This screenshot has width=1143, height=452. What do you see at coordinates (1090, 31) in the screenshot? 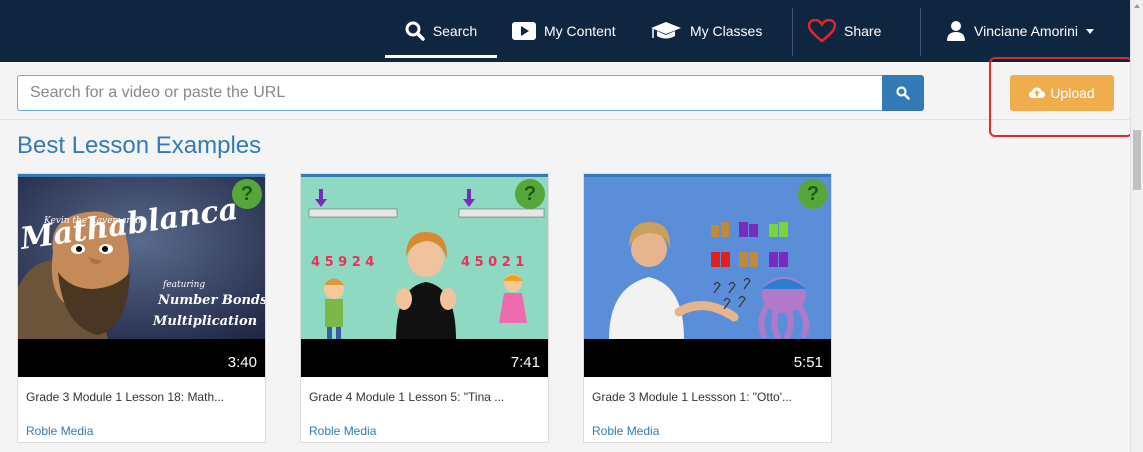
I see `caret-down-icon` at bounding box center [1090, 31].